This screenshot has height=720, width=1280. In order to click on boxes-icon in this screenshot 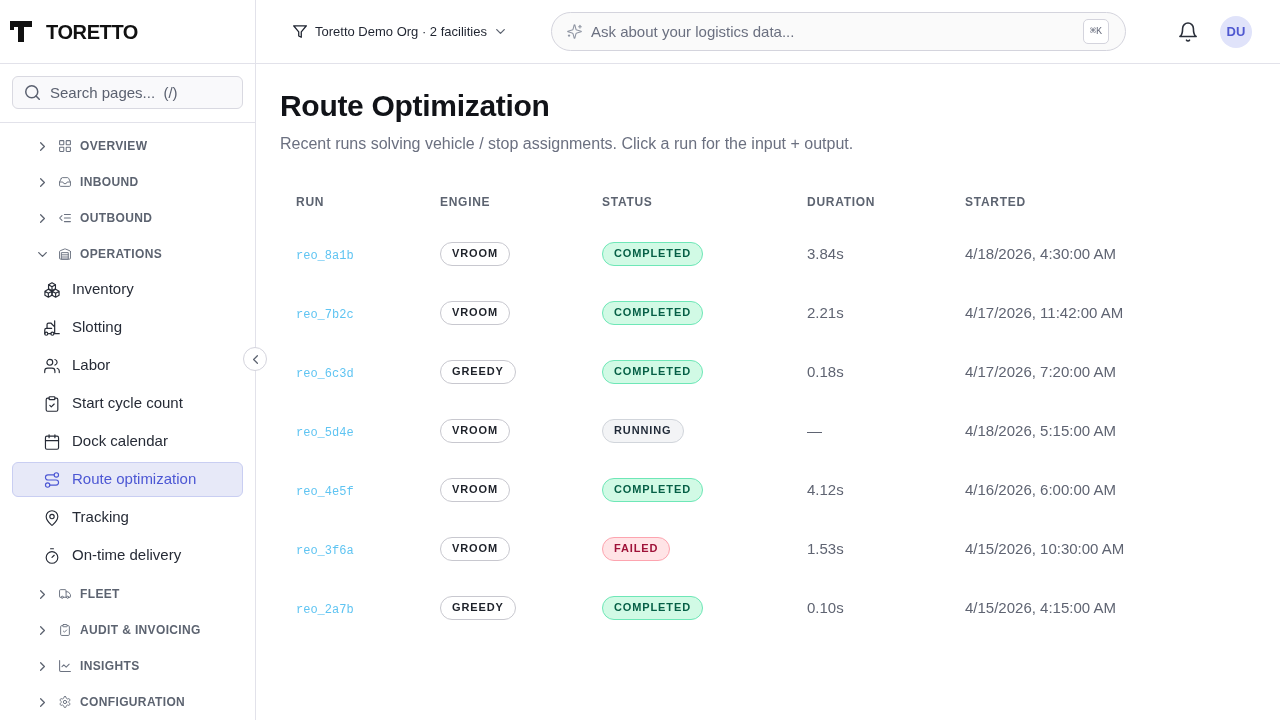, I will do `click(52, 289)`.